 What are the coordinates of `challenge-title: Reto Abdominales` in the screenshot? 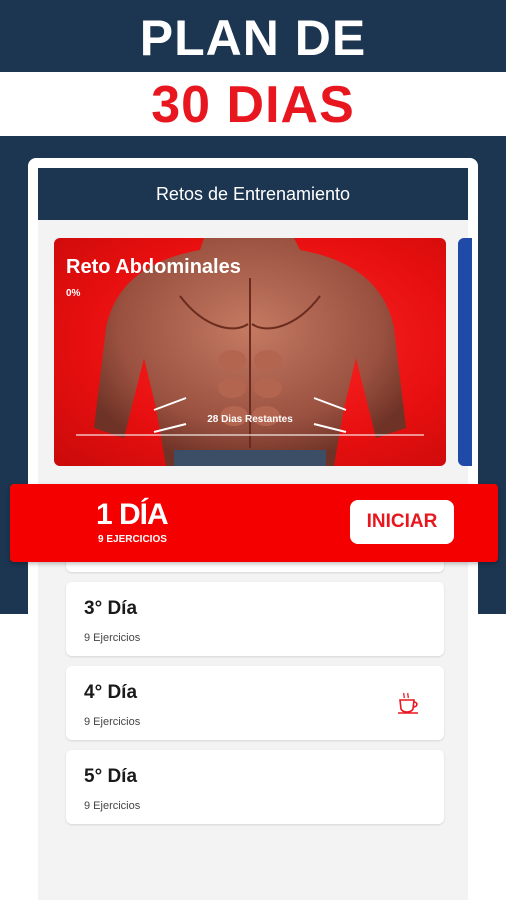 It's located at (153, 267).